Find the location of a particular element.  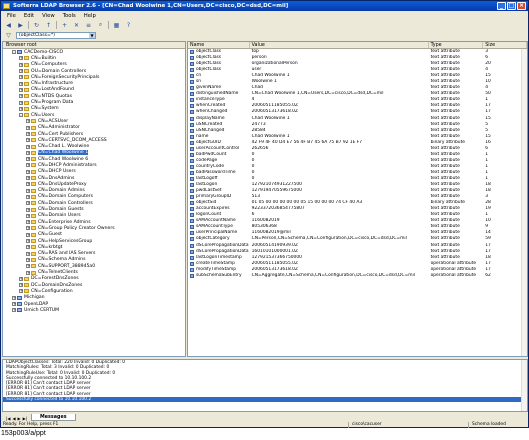

back-icon: ◀ is located at coordinates (8, 25).